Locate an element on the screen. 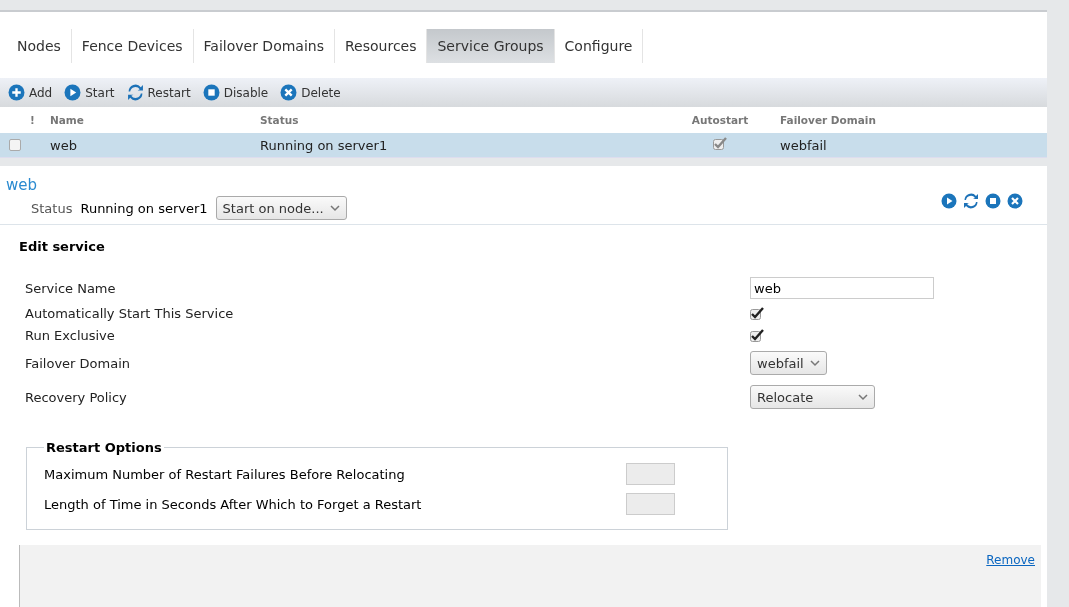  table-cell-text: webfail is located at coordinates (804, 145).